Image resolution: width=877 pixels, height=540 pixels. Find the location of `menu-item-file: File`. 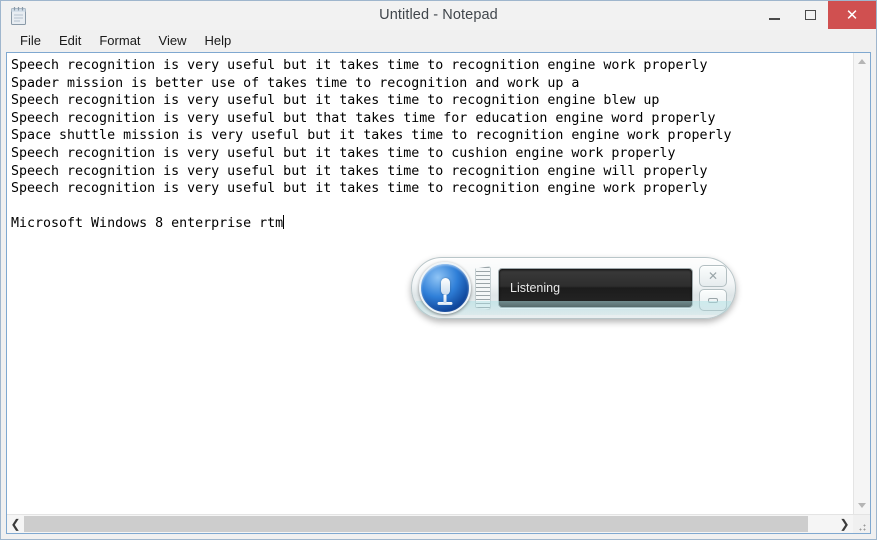

menu-item-file: File is located at coordinates (30, 41).